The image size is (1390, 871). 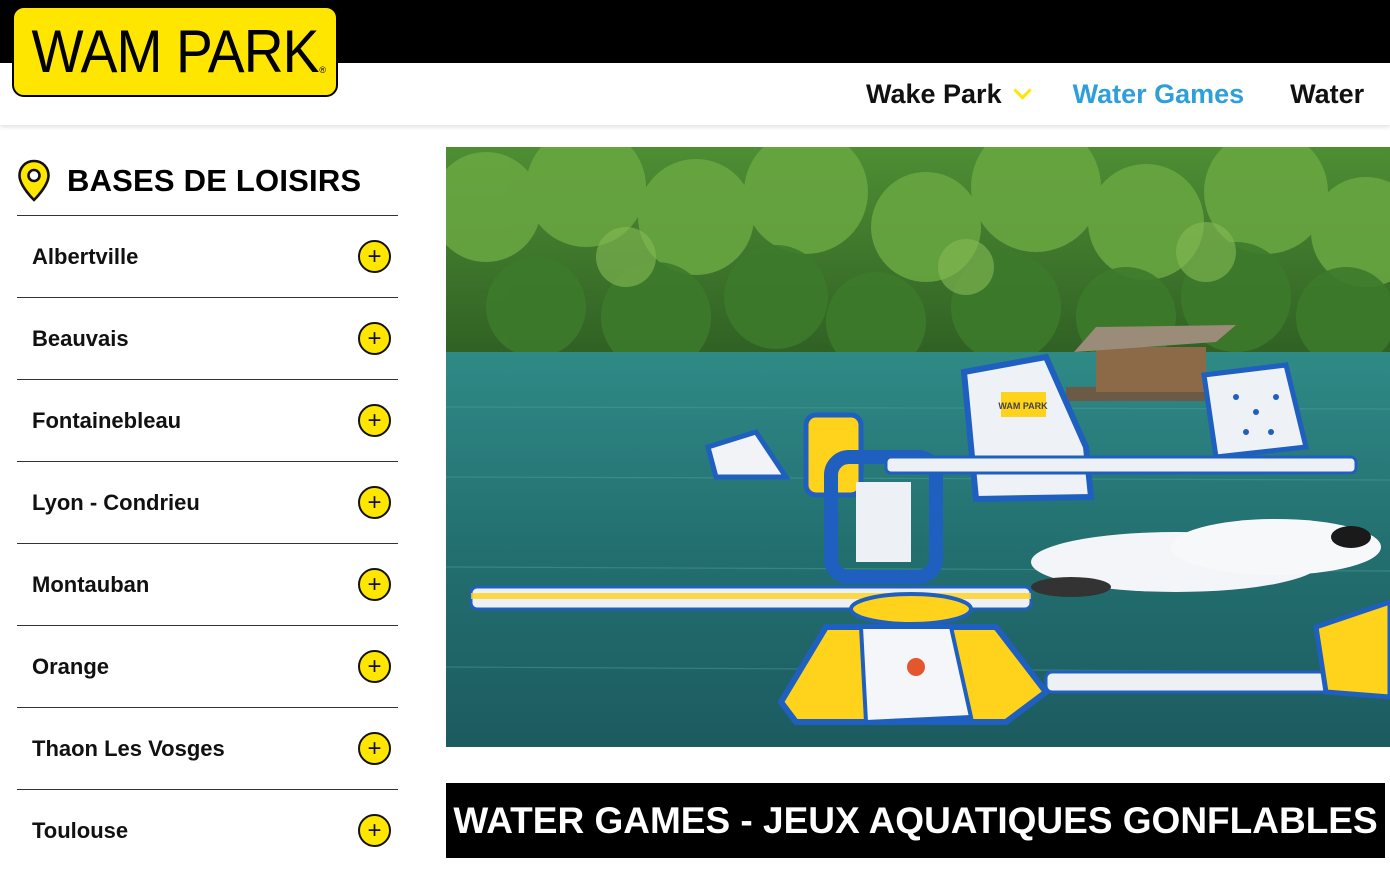 I want to click on list-item-label: Orange, so click(x=71, y=666).